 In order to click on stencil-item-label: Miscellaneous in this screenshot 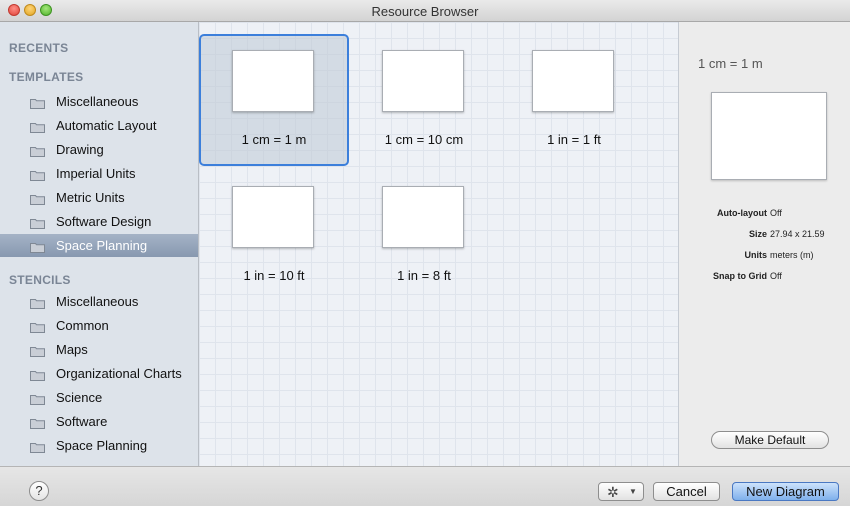, I will do `click(97, 301)`.